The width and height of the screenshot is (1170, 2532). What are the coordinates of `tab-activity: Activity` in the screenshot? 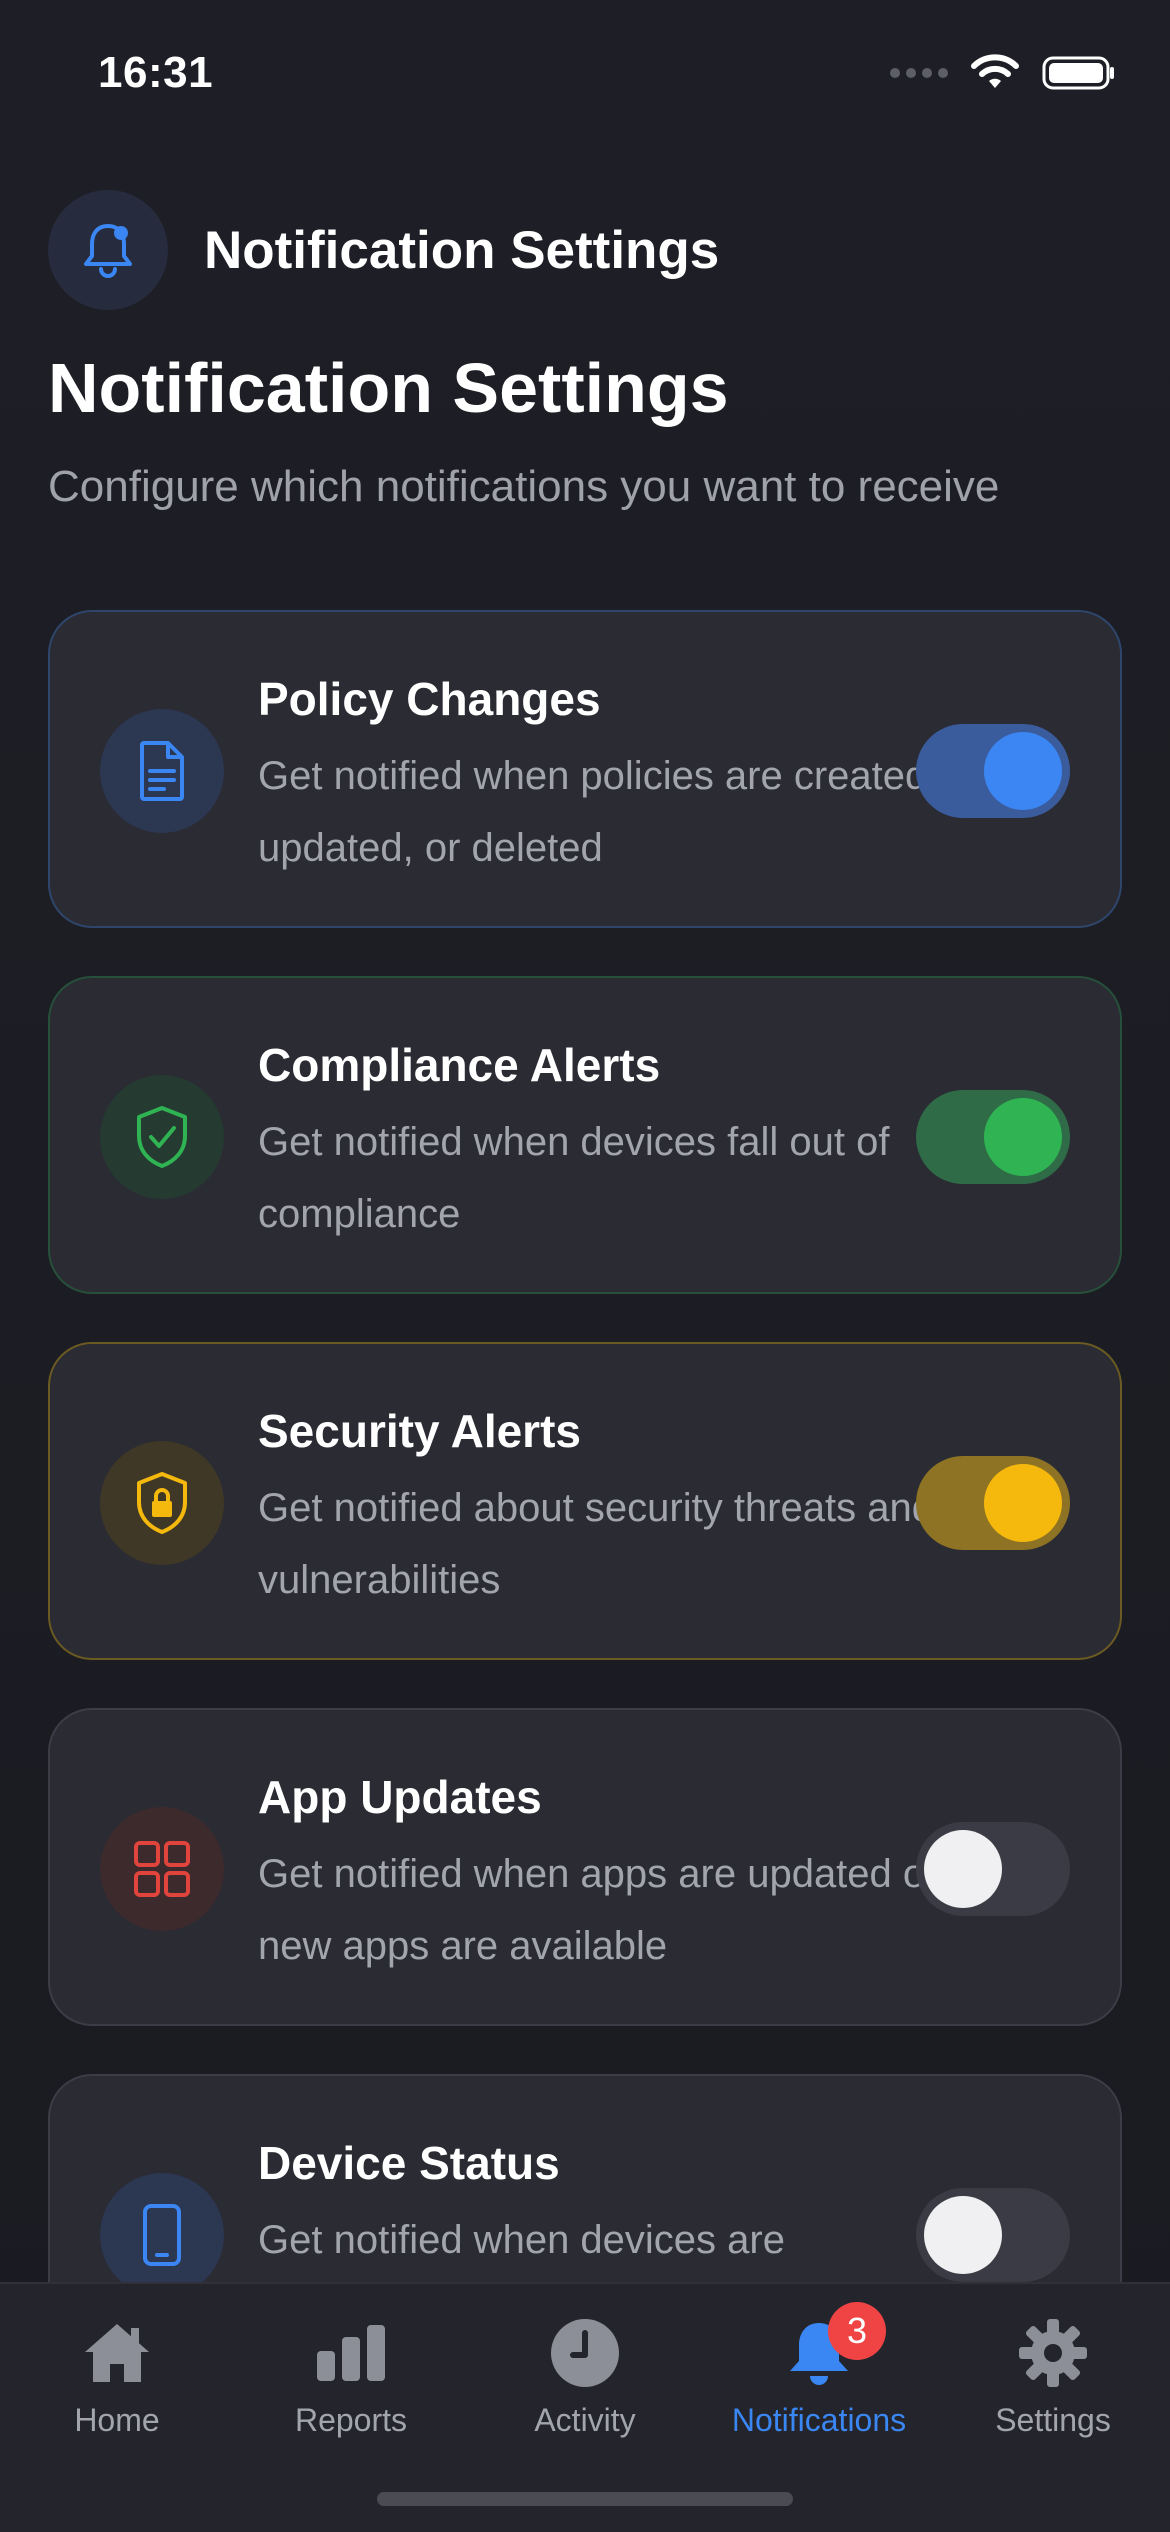 It's located at (585, 2373).